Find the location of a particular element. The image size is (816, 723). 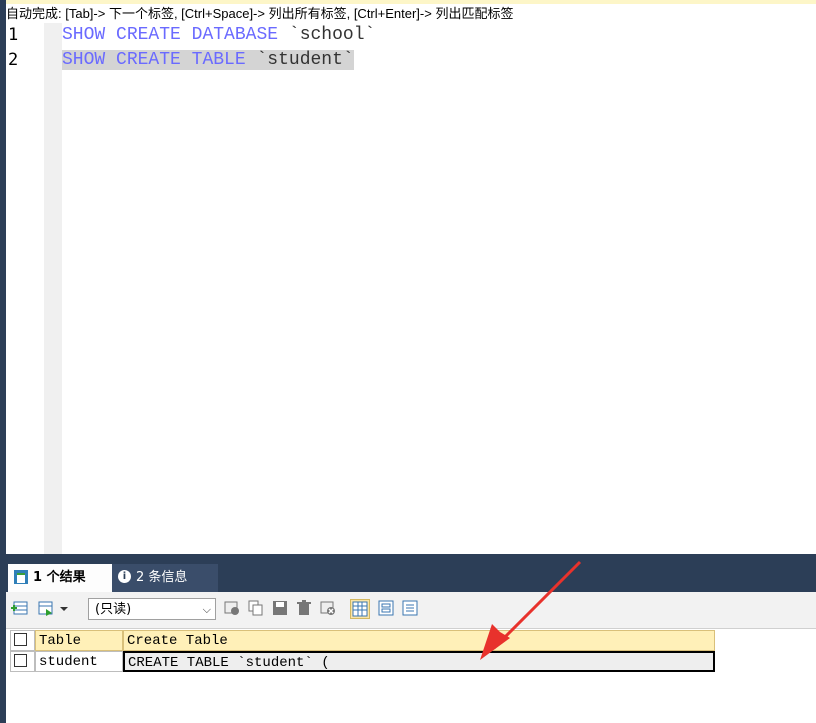

cancel-icon is located at coordinates (328, 609).